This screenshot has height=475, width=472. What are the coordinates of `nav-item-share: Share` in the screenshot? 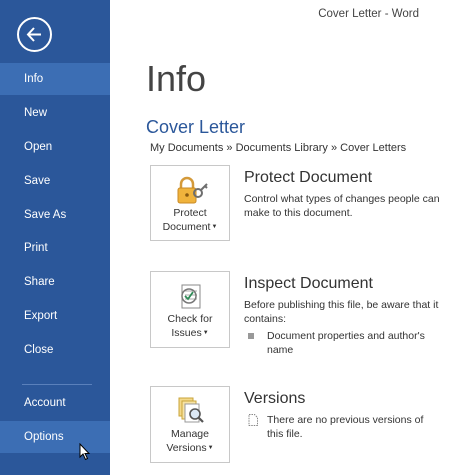 It's located at (55, 282).